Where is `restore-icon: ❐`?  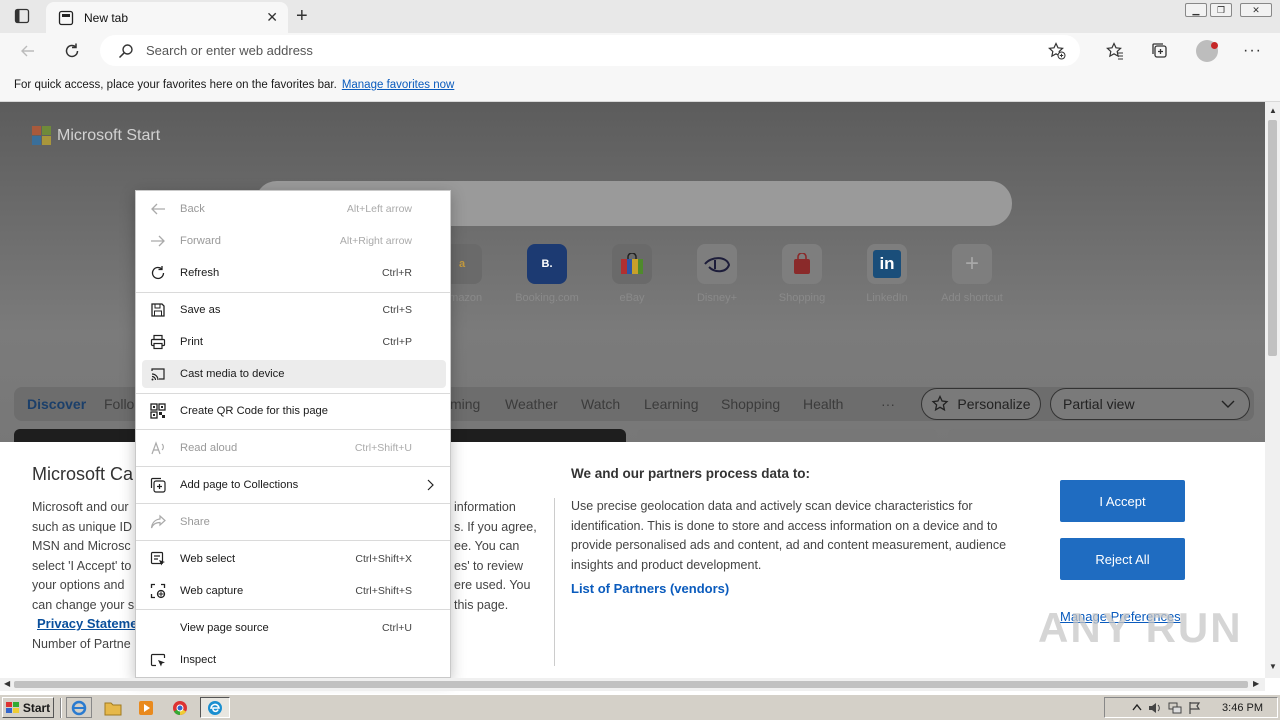 restore-icon: ❐ is located at coordinates (1221, 10).